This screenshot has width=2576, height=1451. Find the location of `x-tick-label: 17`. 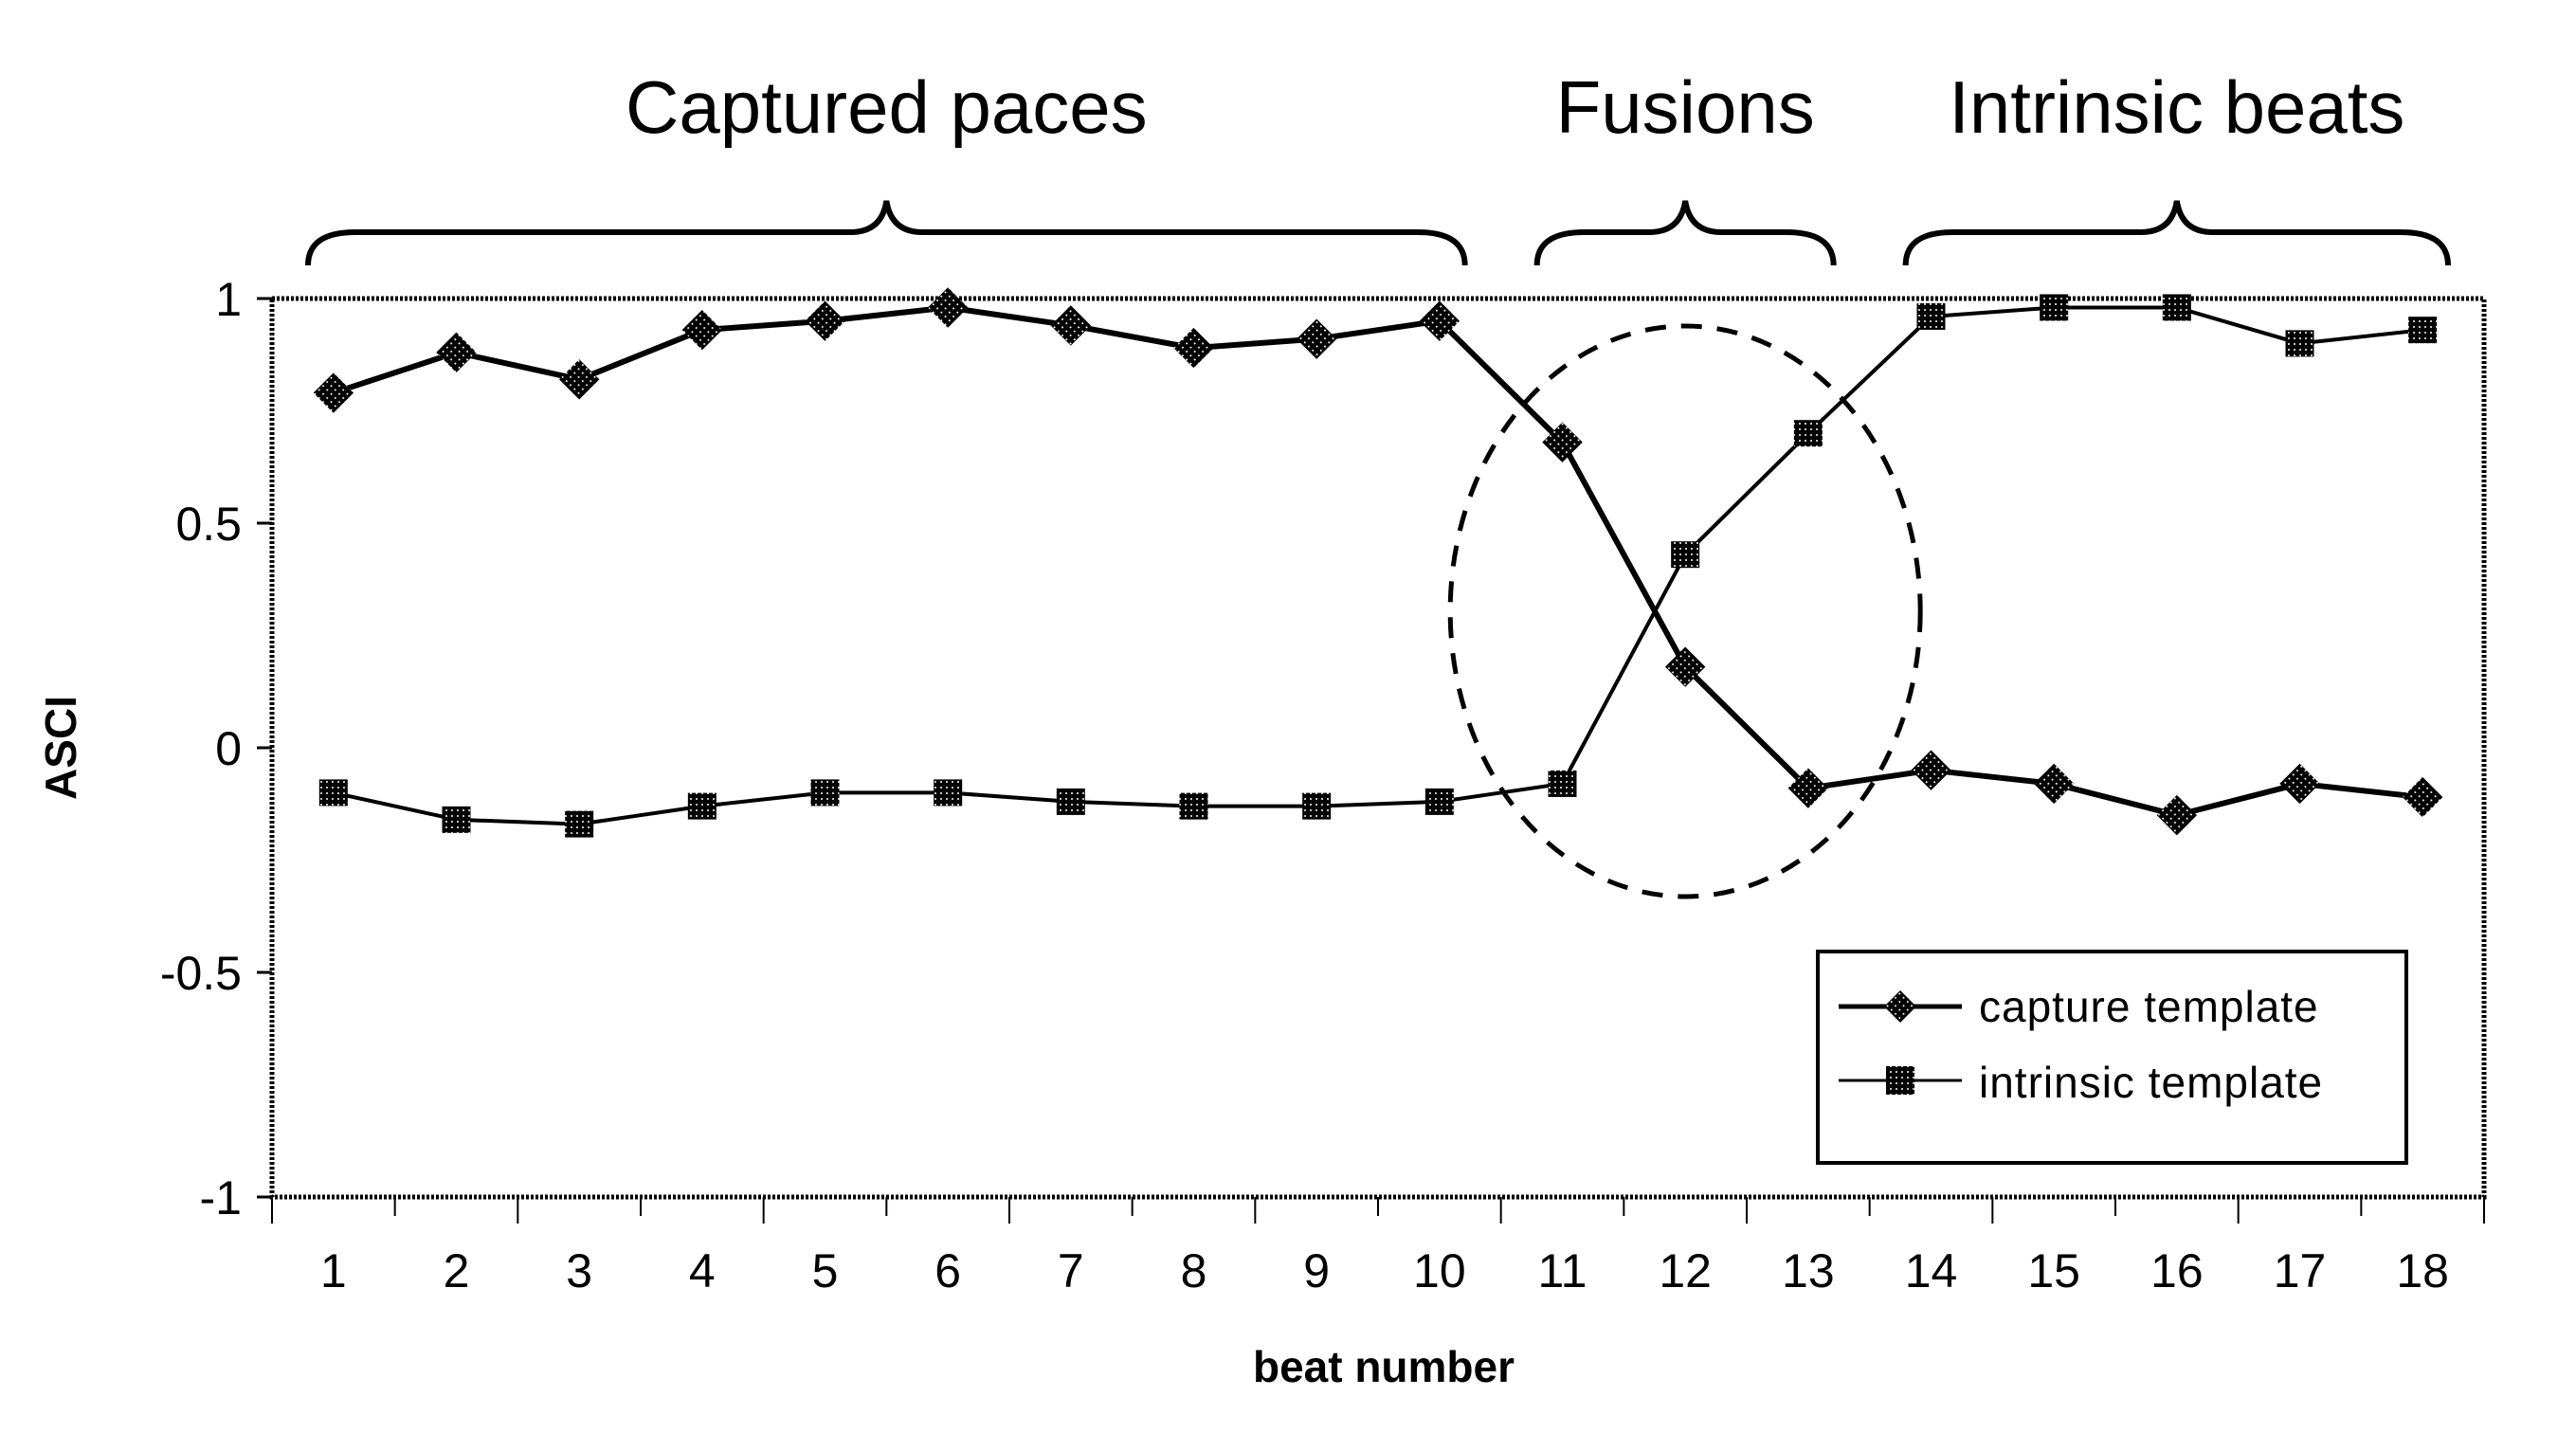

x-tick-label: 17 is located at coordinates (2300, 1271).